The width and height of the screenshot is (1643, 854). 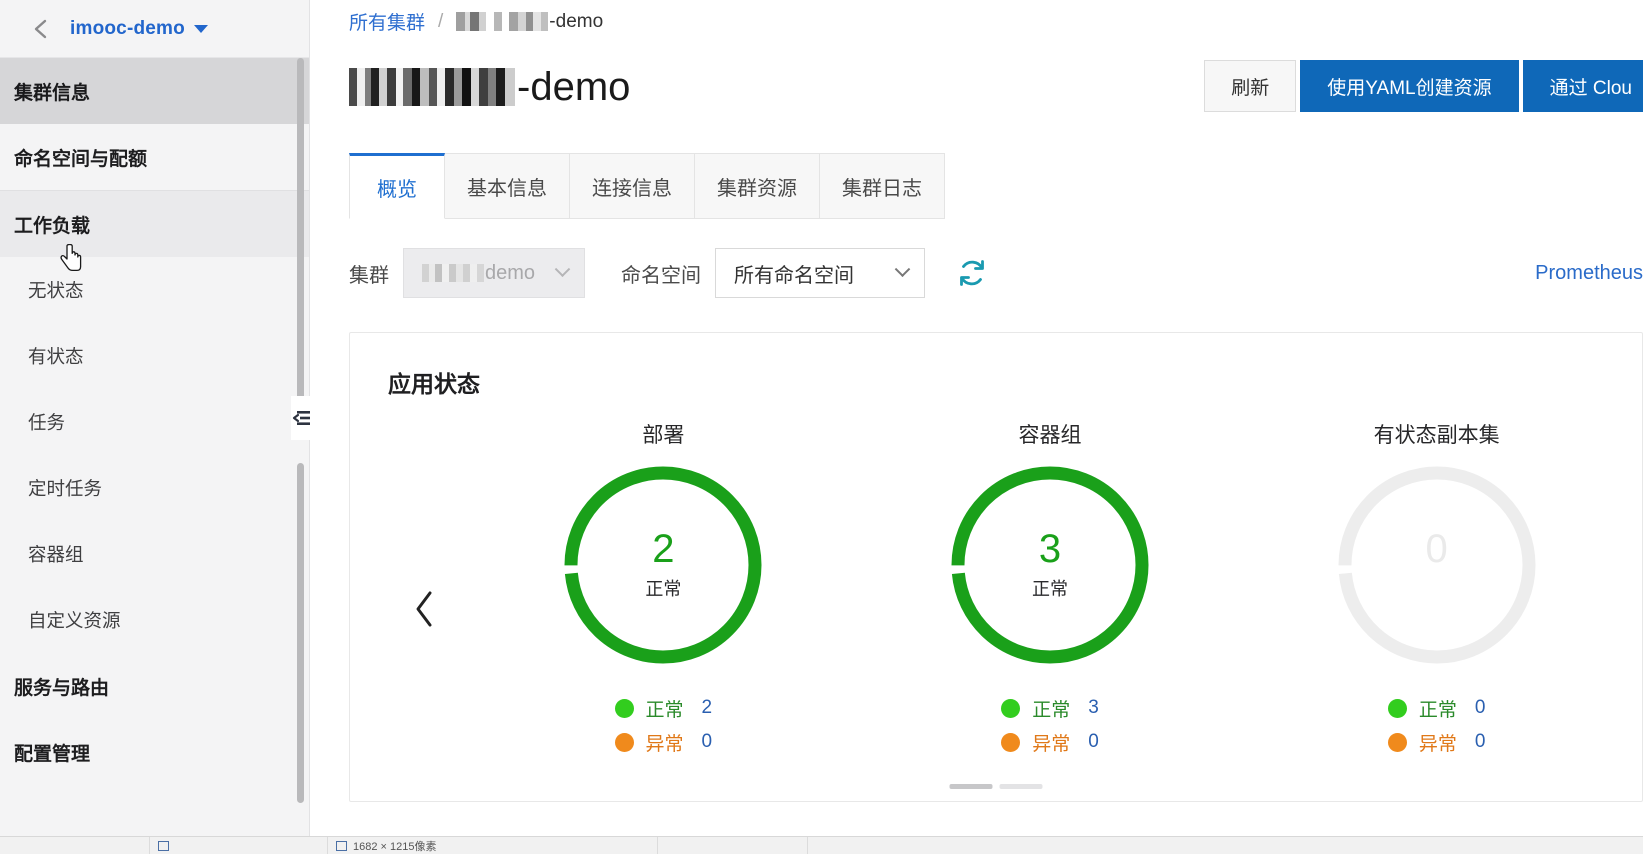 I want to click on breadcrumb-all-clusters-link: 所有集群, so click(x=387, y=21).